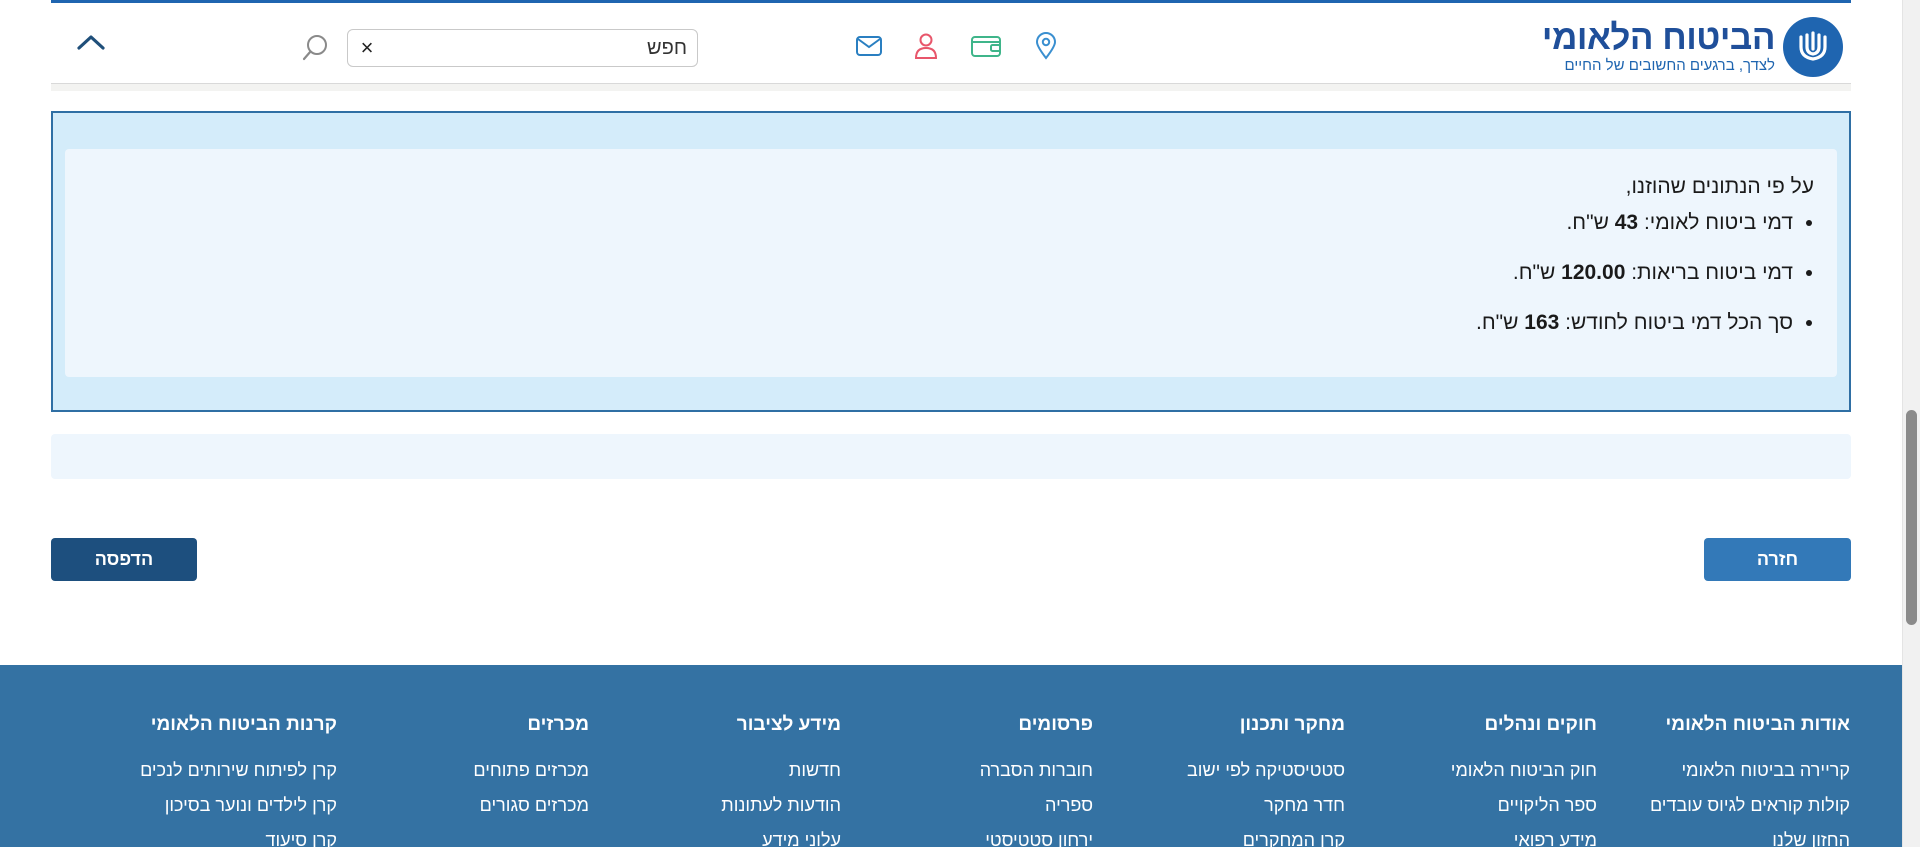  I want to click on footer-column-title: פרסומים, so click(1055, 724).